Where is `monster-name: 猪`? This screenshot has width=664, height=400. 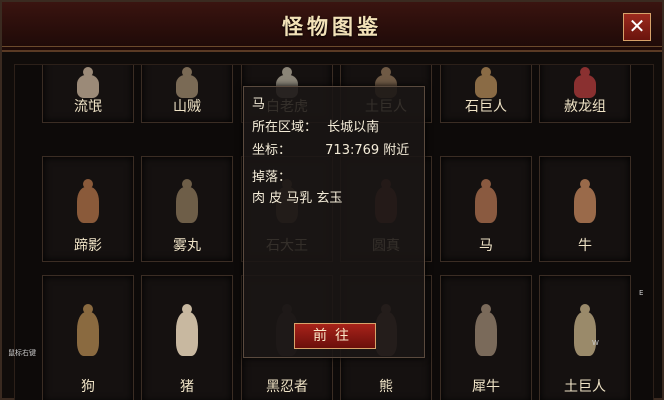
monster-name: 猪 is located at coordinates (187, 387).